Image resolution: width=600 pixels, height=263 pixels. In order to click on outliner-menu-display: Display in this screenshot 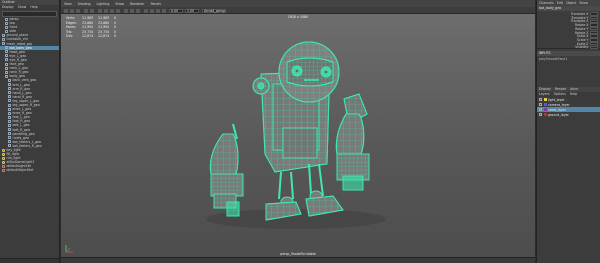, I will do `click(8, 7)`.